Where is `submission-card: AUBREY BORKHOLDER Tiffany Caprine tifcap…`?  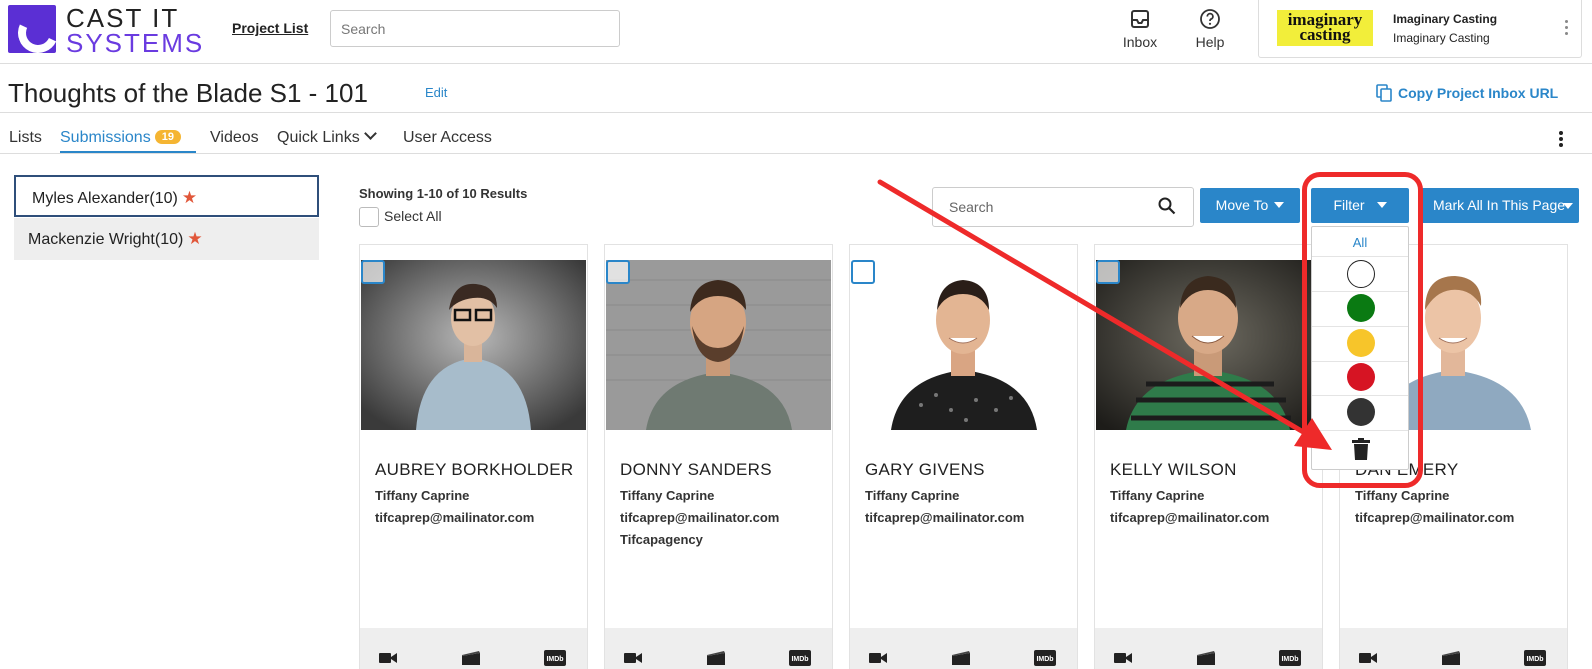
submission-card: AUBREY BORKHOLDER Tiffany Caprine tifcap… is located at coordinates (473, 456).